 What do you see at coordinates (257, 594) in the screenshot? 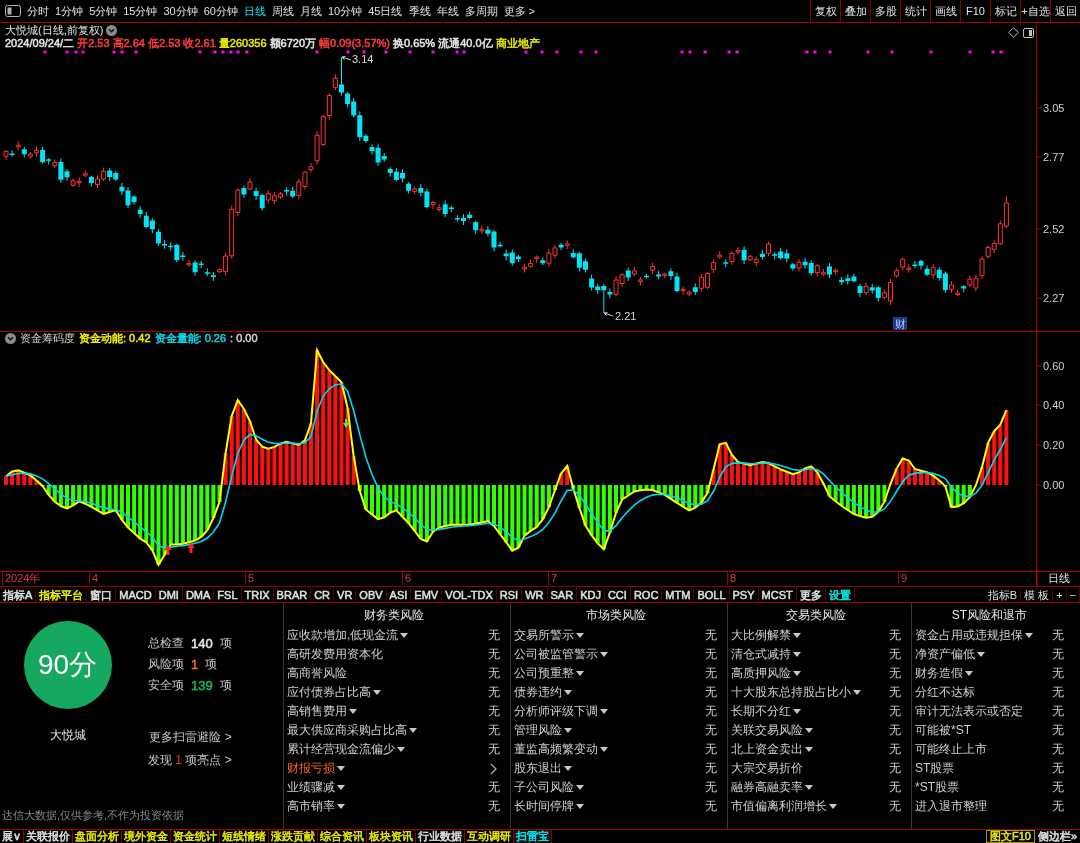
I see `indicator-tab: TRIX` at bounding box center [257, 594].